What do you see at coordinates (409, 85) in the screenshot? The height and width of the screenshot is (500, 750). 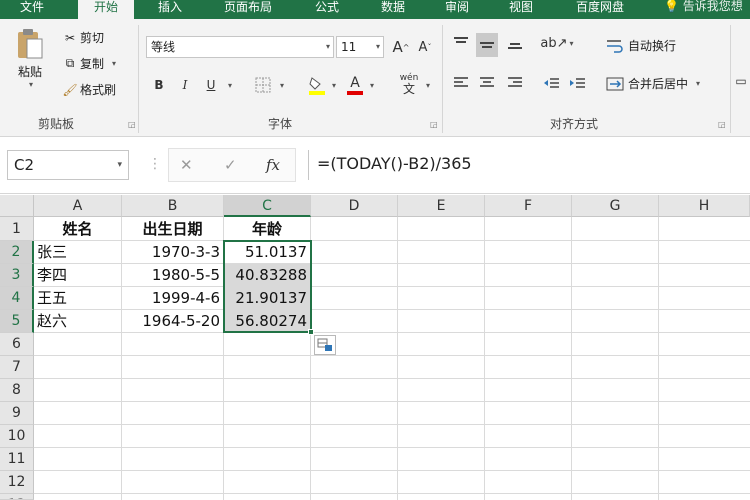 I see `phonetic-guide-button: wén 文` at bounding box center [409, 85].